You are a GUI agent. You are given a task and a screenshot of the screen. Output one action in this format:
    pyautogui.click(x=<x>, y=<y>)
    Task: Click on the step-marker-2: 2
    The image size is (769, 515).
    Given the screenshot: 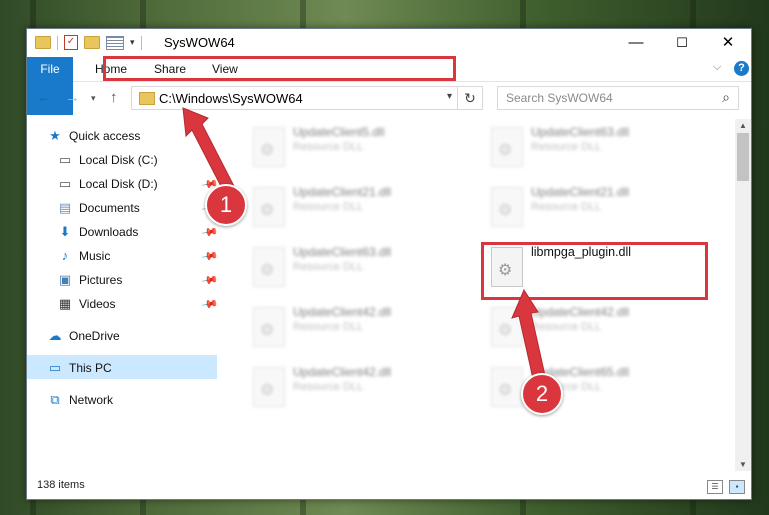 What is the action you would take?
    pyautogui.click(x=542, y=394)
    